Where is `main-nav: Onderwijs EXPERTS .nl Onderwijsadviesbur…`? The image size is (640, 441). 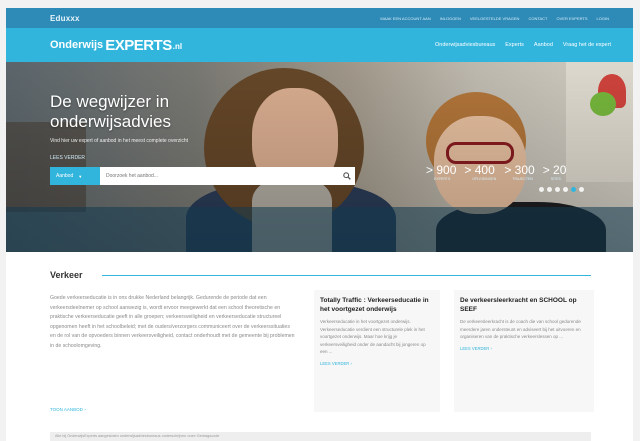
main-nav: Onderwijs EXPERTS .nl Onderwijsadviesbur… is located at coordinates (319, 45).